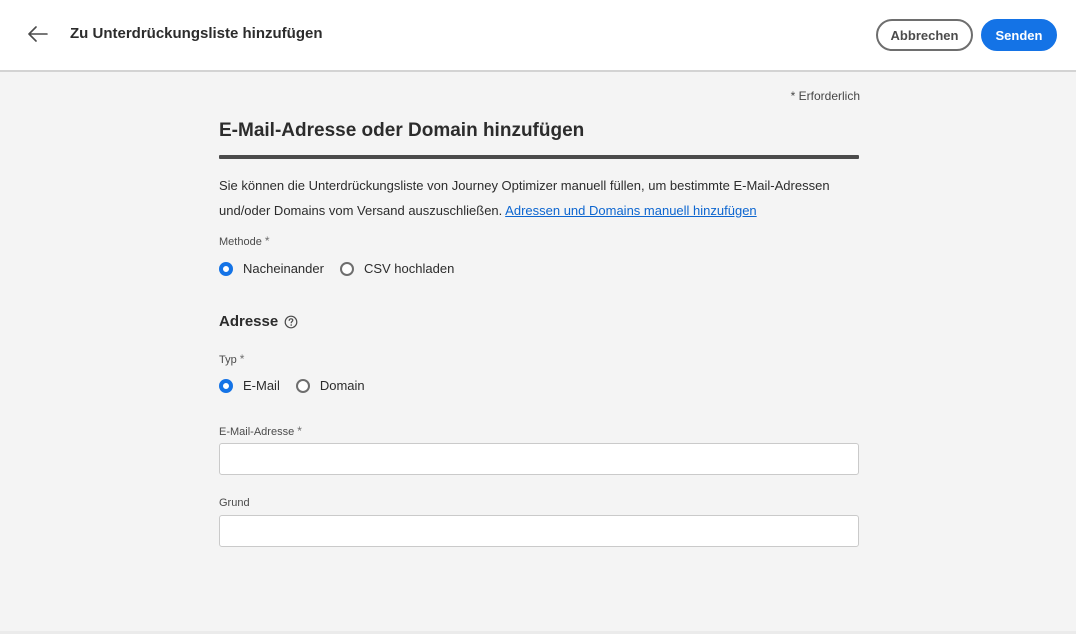  I want to click on send-button: Senden, so click(1019, 35).